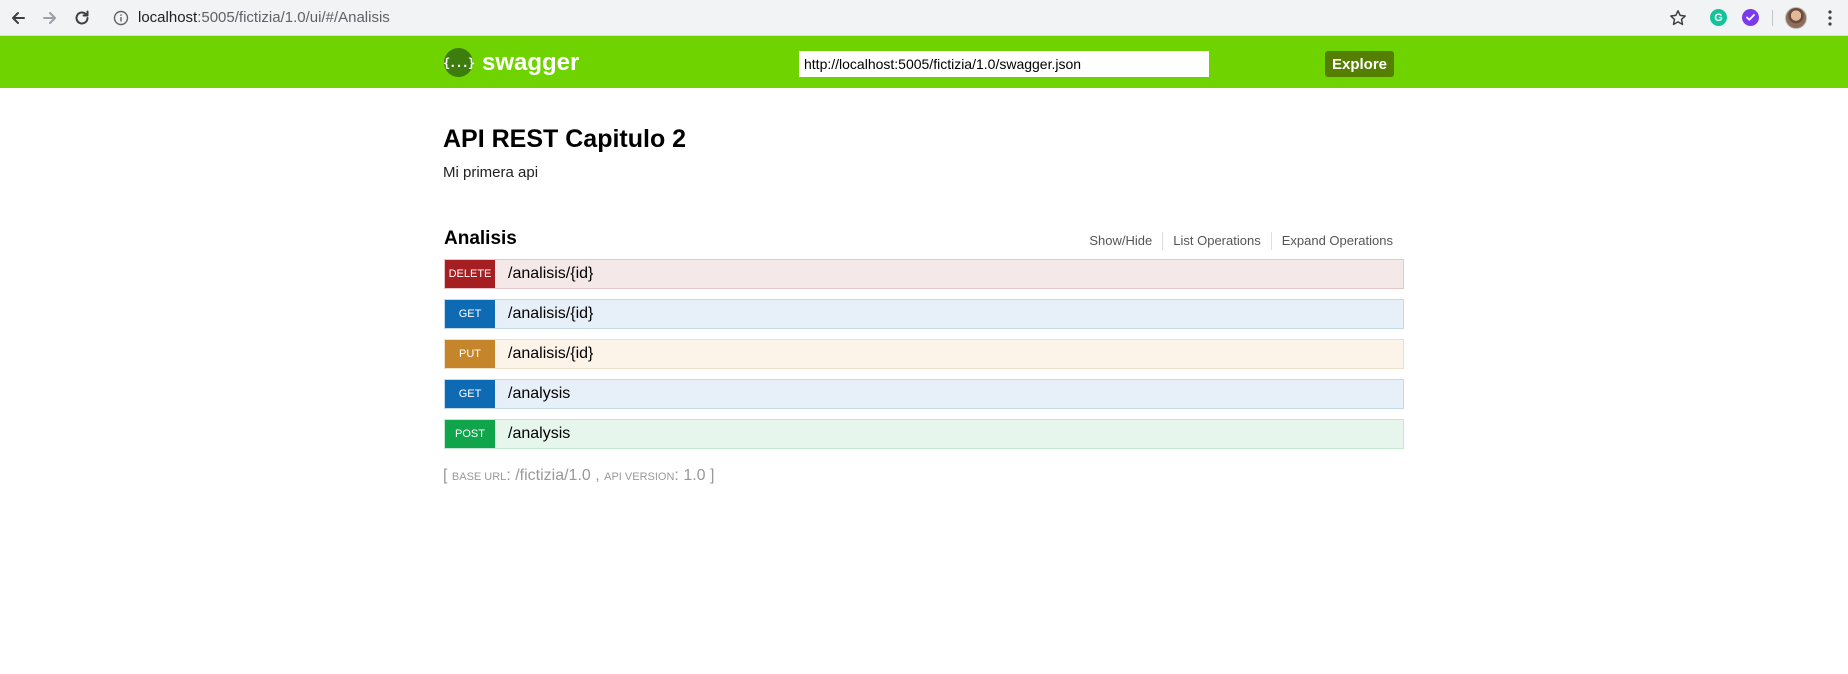 This screenshot has height=674, width=1848. I want to click on base-url-label: base url, so click(479, 477).